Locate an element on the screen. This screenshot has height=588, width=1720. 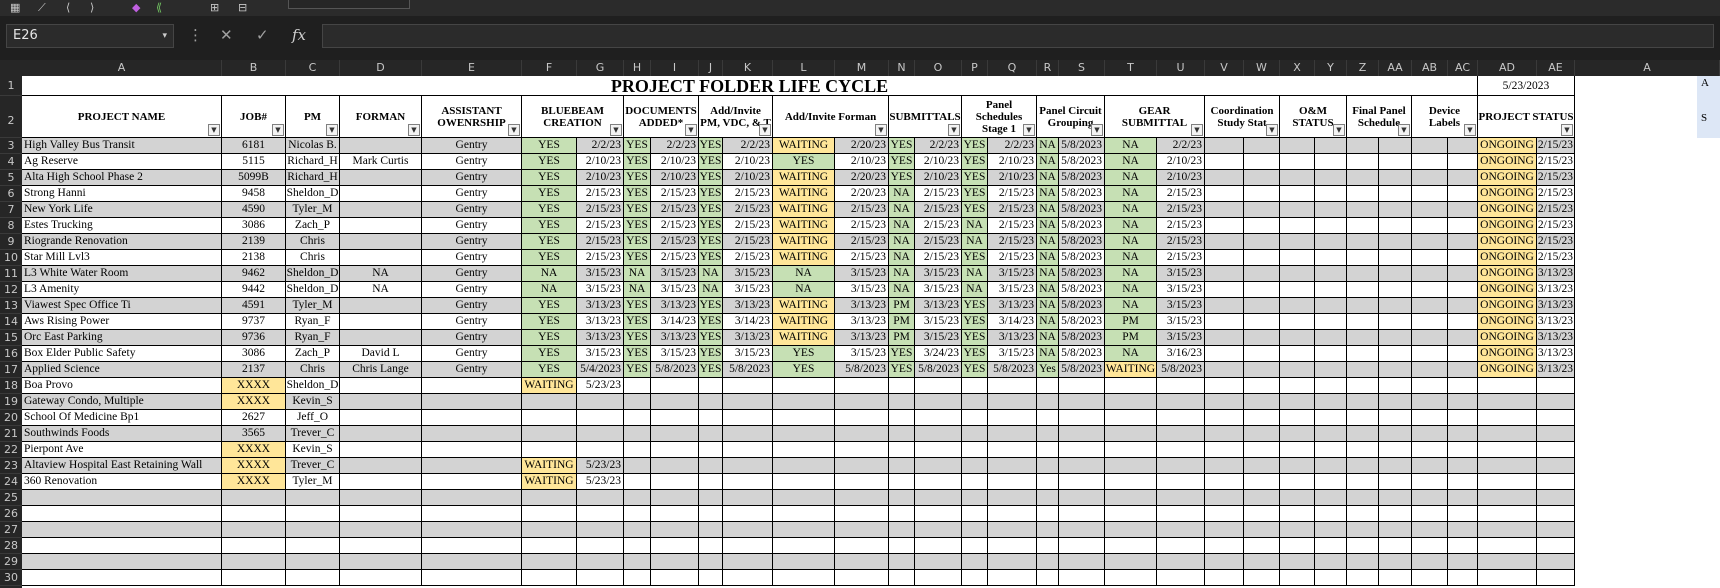
column-header-10: K is located at coordinates (748, 68).